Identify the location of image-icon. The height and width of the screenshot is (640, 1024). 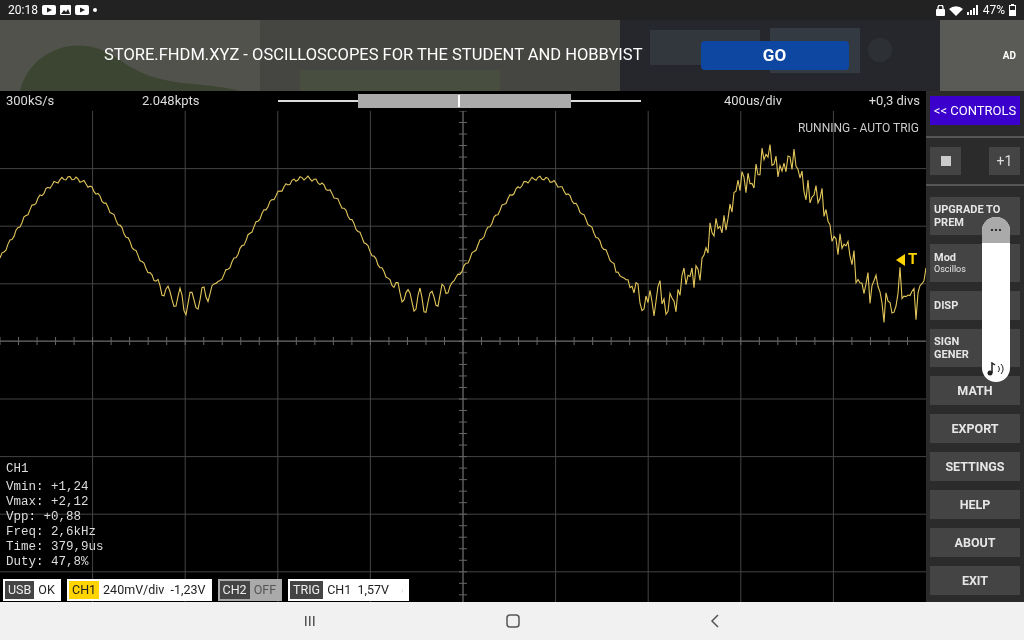
(65, 10).